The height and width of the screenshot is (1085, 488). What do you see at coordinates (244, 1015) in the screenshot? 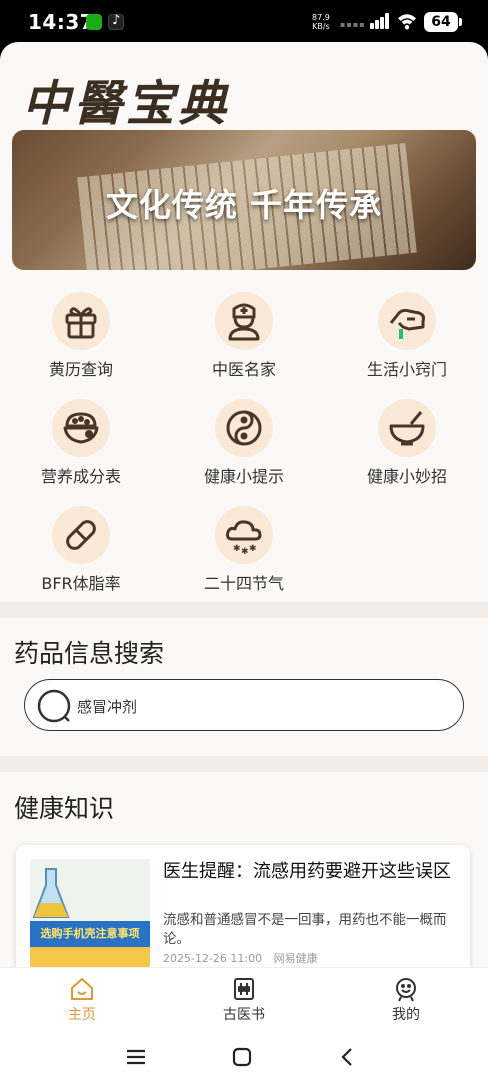
I see `tab-label: 古医书` at bounding box center [244, 1015].